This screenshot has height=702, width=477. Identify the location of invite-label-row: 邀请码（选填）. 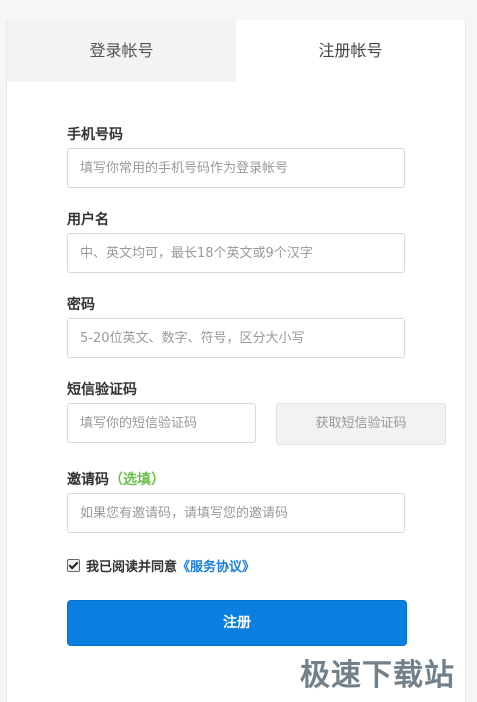
(116, 479).